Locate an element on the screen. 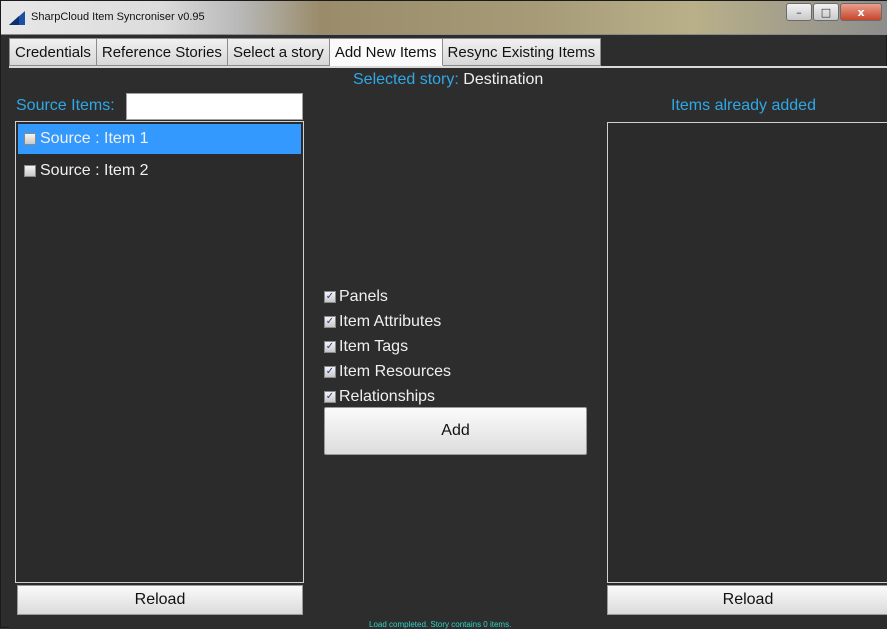  source-item-label: Source : Item 1 is located at coordinates (94, 138).